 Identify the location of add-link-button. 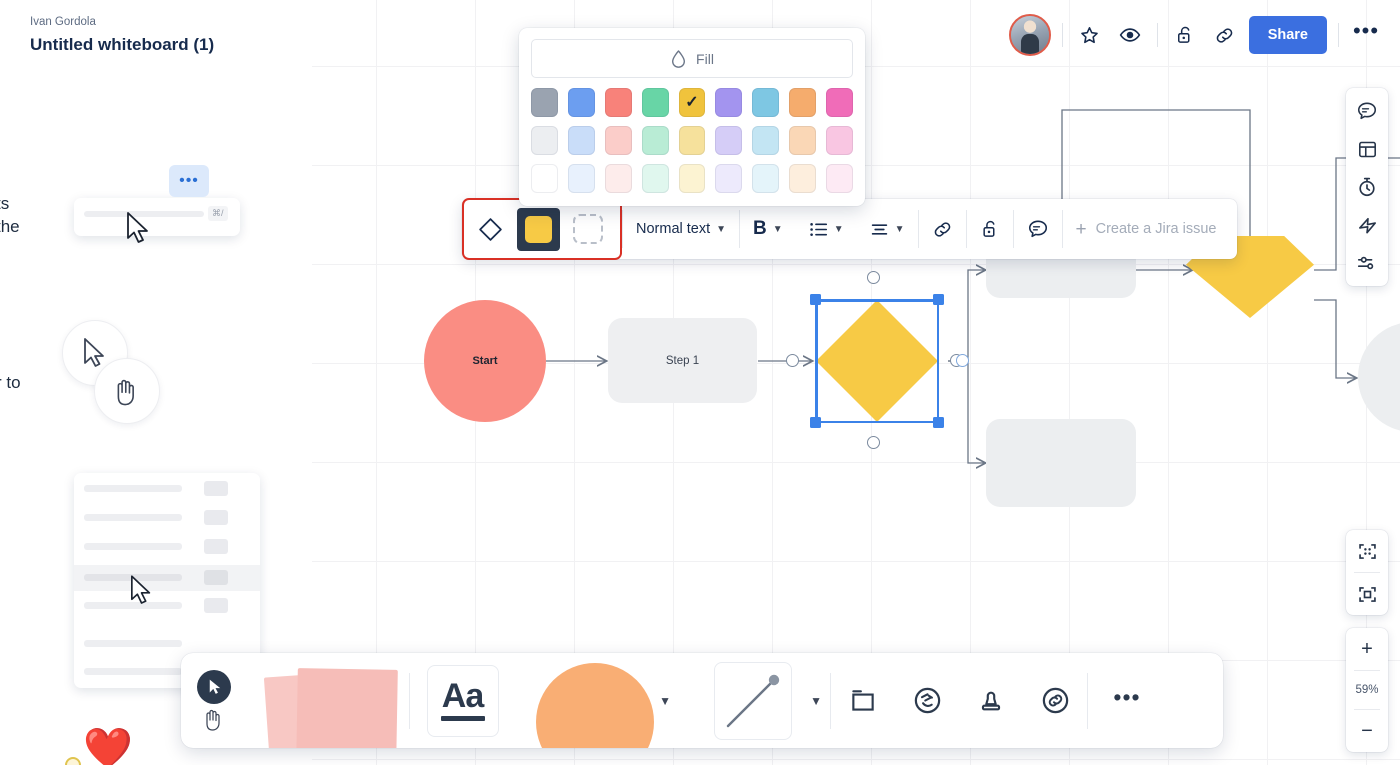
(942, 229).